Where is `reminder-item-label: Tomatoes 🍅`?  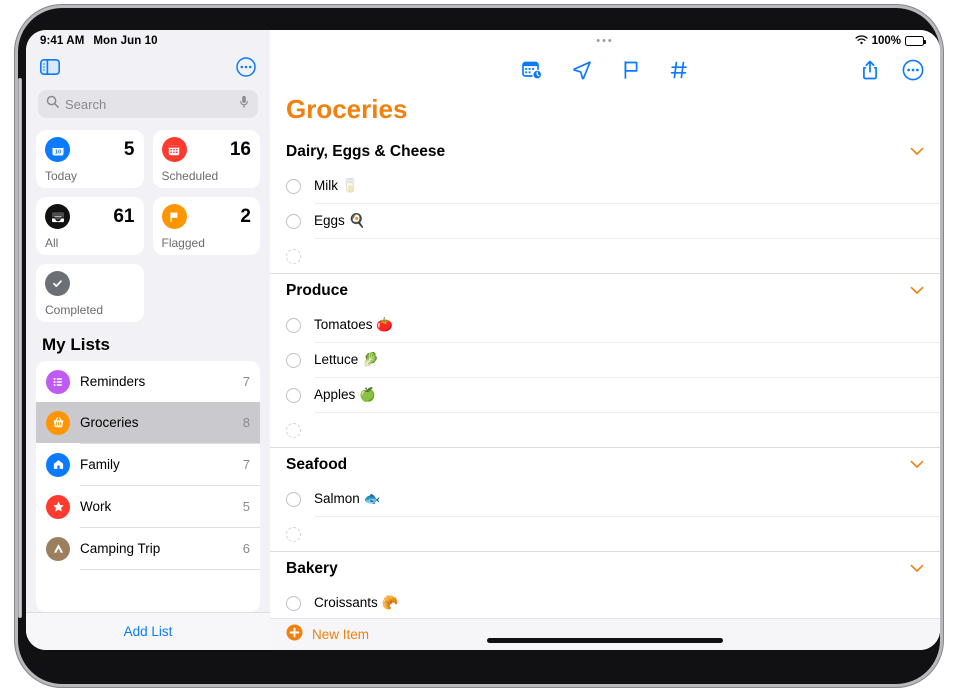 reminder-item-label: Tomatoes 🍅 is located at coordinates (354, 324).